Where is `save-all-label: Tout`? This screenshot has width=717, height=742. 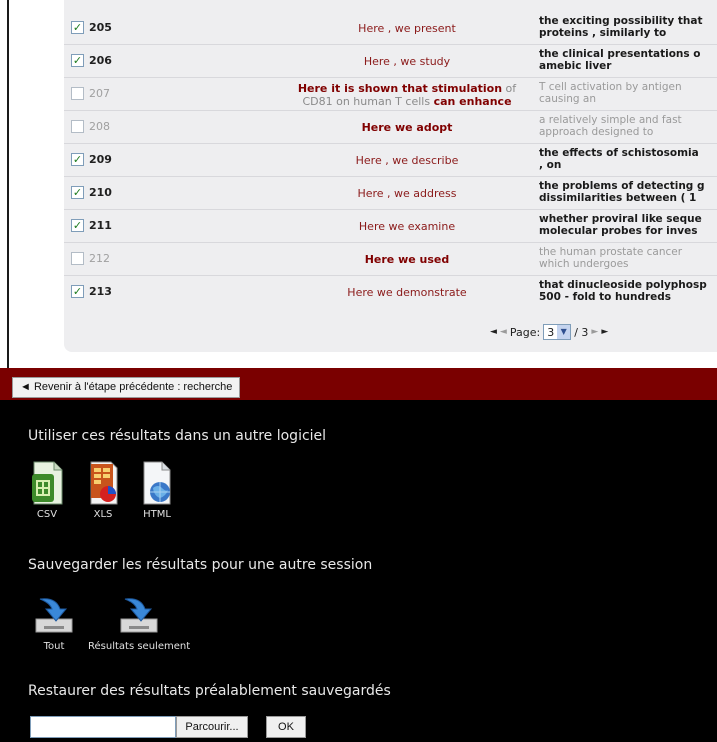
save-all-label: Tout is located at coordinates (54, 646).